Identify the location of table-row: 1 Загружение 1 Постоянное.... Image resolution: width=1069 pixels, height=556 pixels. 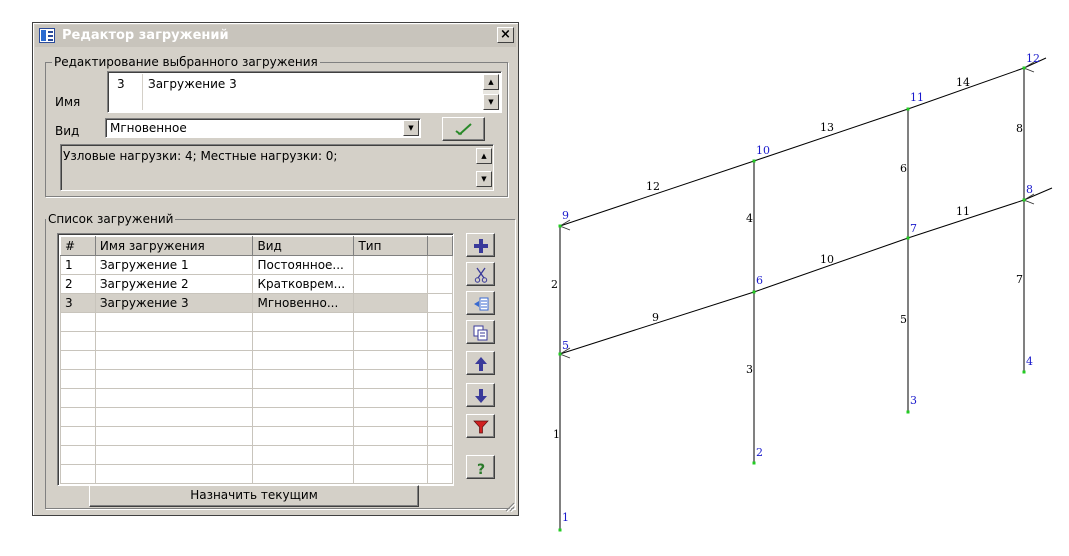
(256, 265).